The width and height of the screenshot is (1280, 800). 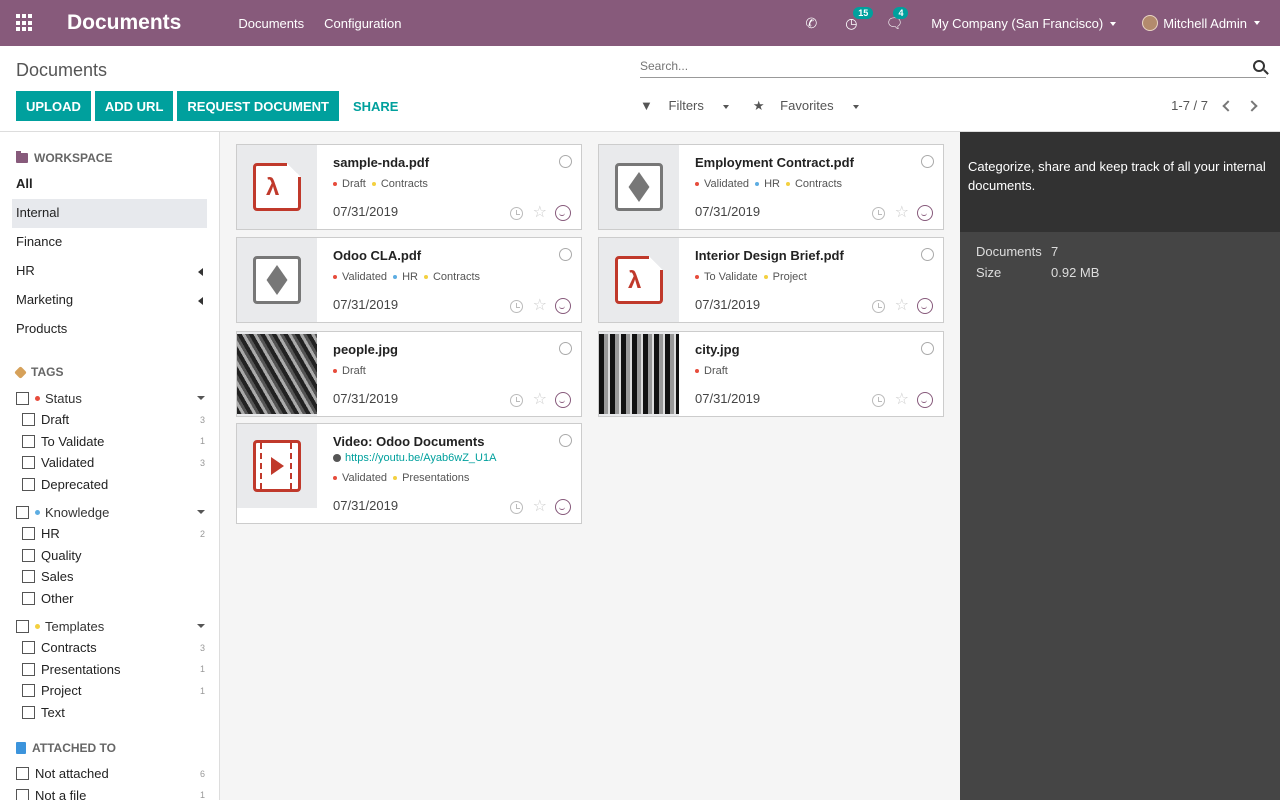 What do you see at coordinates (271, 23) in the screenshot?
I see `menu-documents: Documents` at bounding box center [271, 23].